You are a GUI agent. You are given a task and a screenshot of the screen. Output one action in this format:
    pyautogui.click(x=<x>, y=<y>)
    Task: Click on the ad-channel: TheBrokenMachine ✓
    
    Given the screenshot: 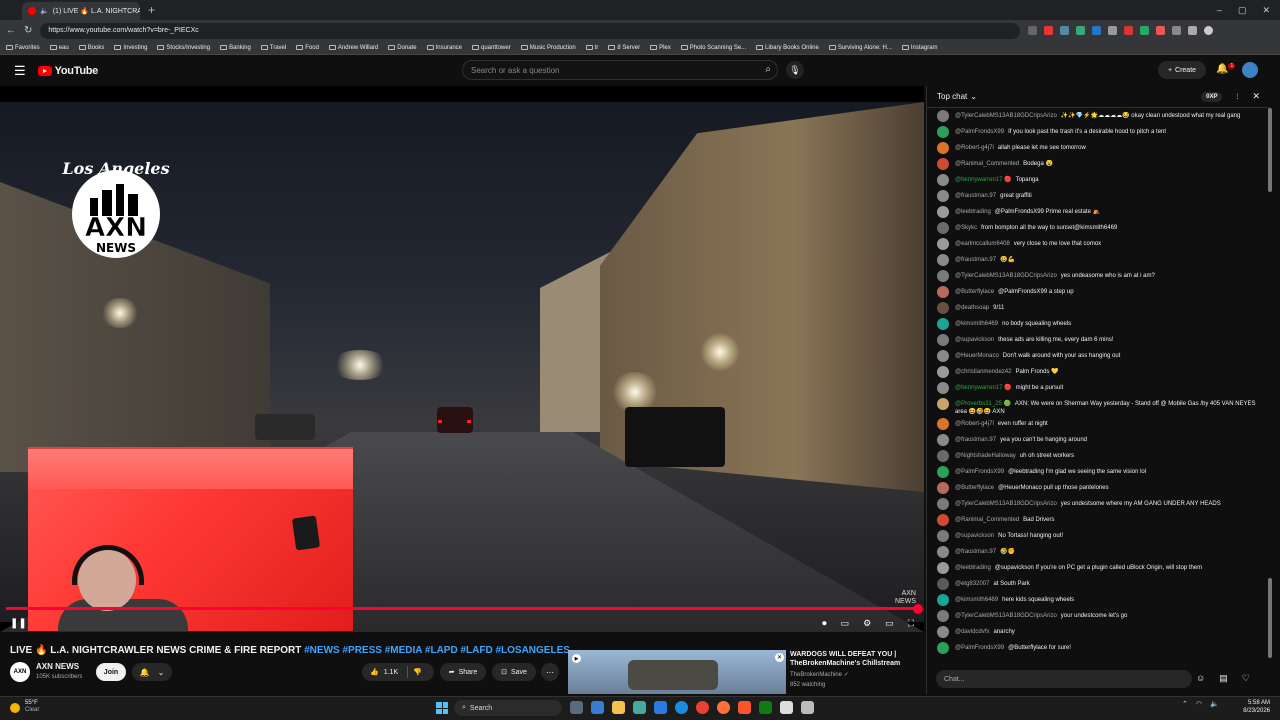 What is the action you would take?
    pyautogui.click(x=819, y=674)
    